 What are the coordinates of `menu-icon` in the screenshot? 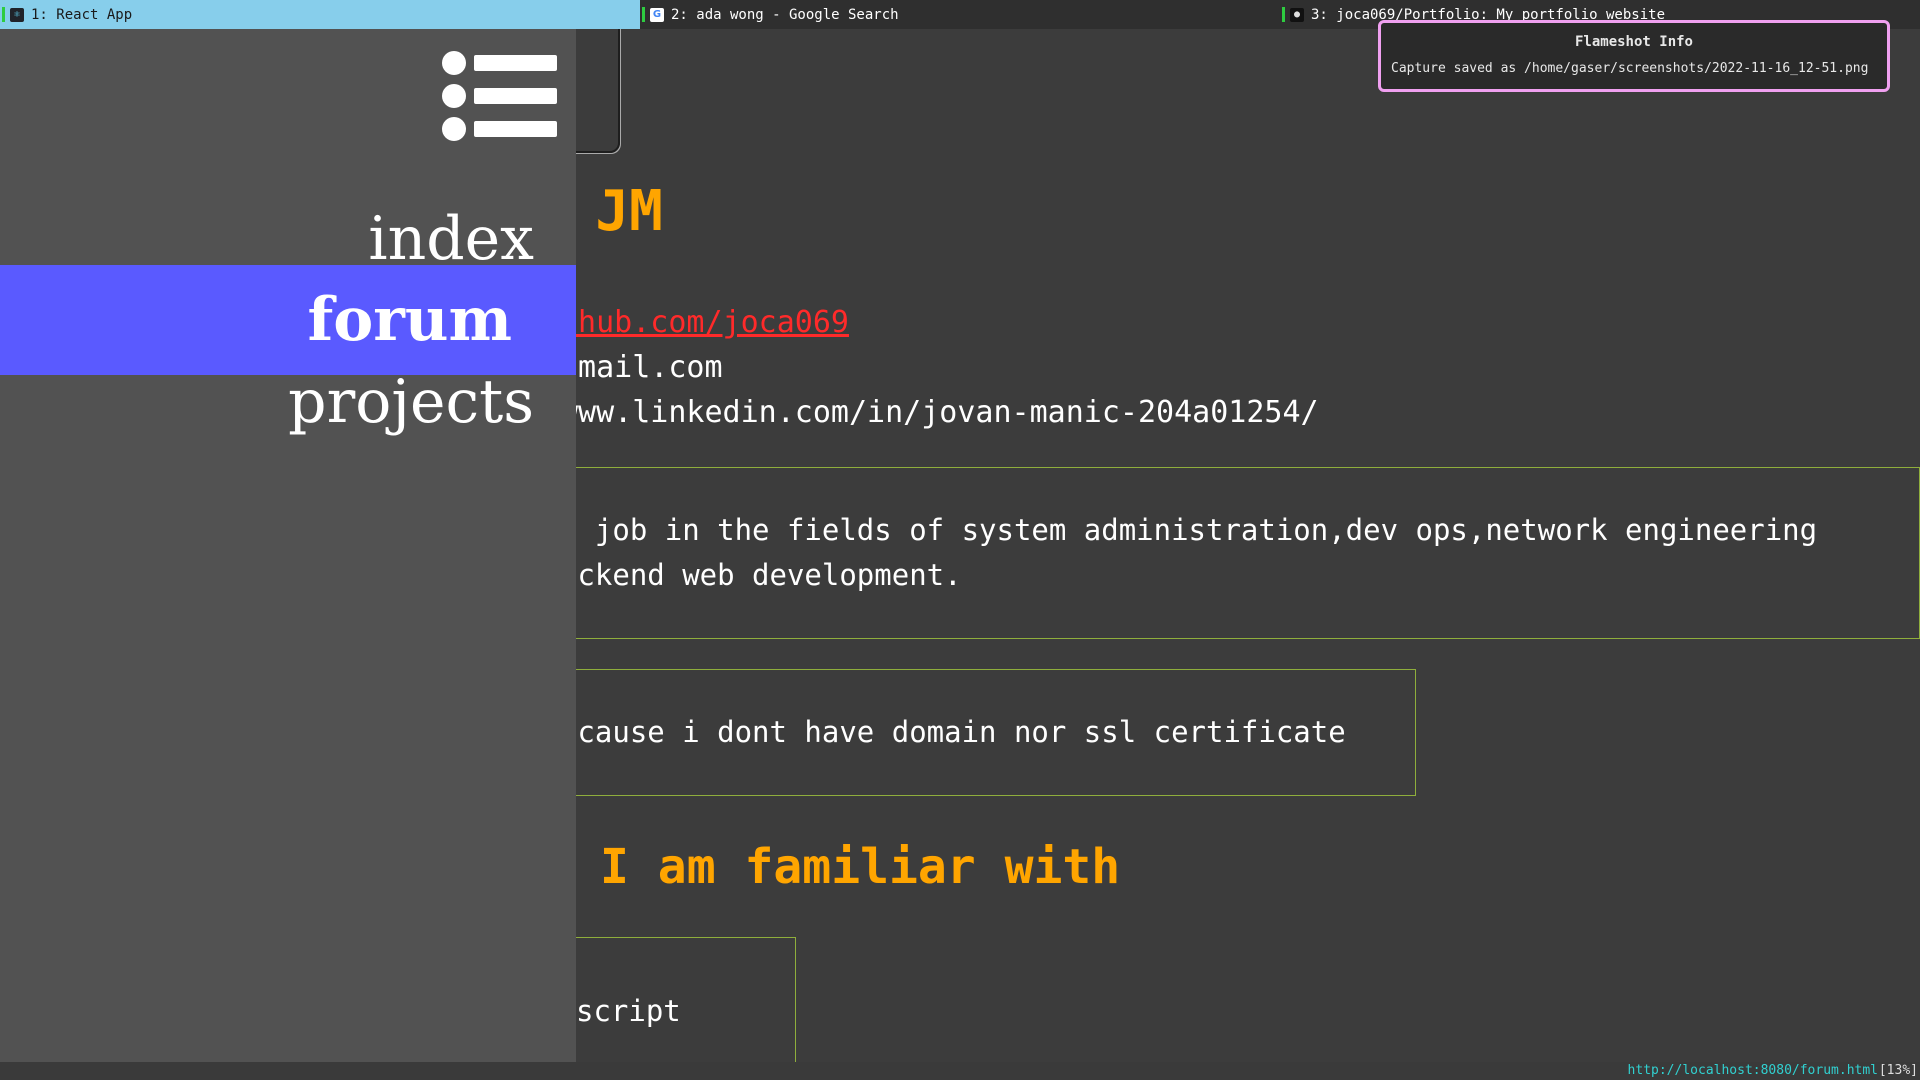 It's located at (500, 96).